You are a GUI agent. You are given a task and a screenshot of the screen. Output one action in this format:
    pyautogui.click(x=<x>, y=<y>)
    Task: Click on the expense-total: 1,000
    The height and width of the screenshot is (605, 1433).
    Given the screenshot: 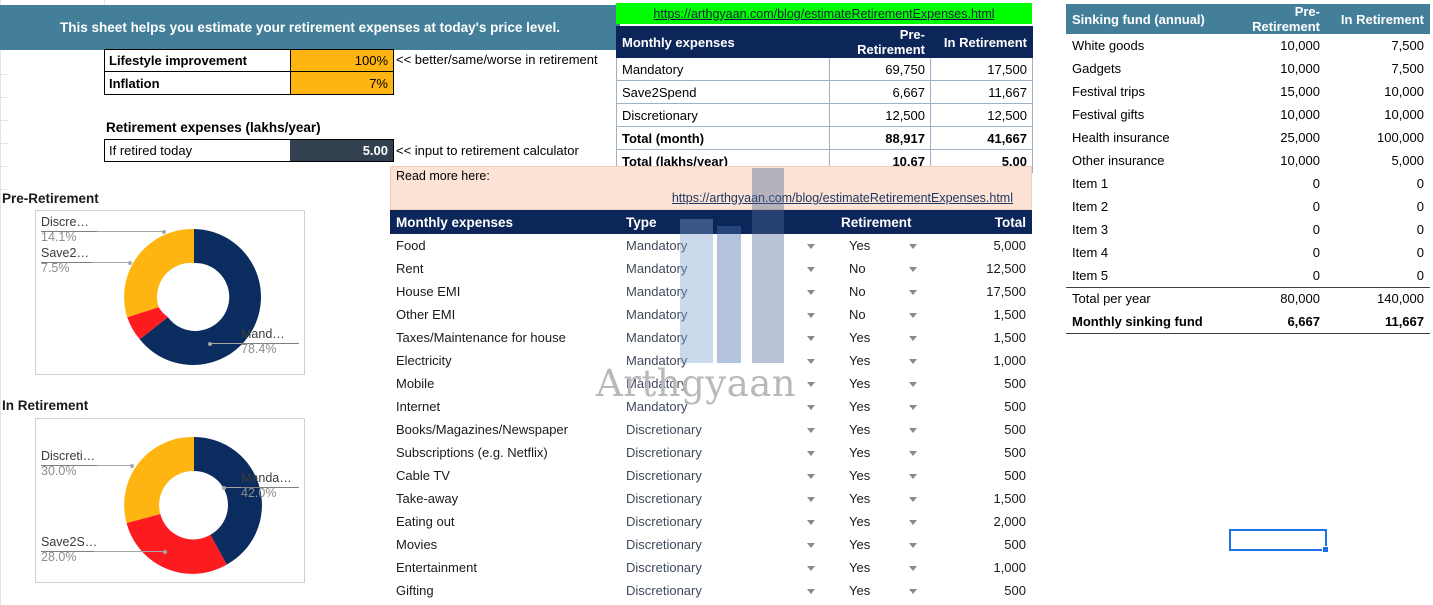 What is the action you would take?
    pyautogui.click(x=988, y=360)
    